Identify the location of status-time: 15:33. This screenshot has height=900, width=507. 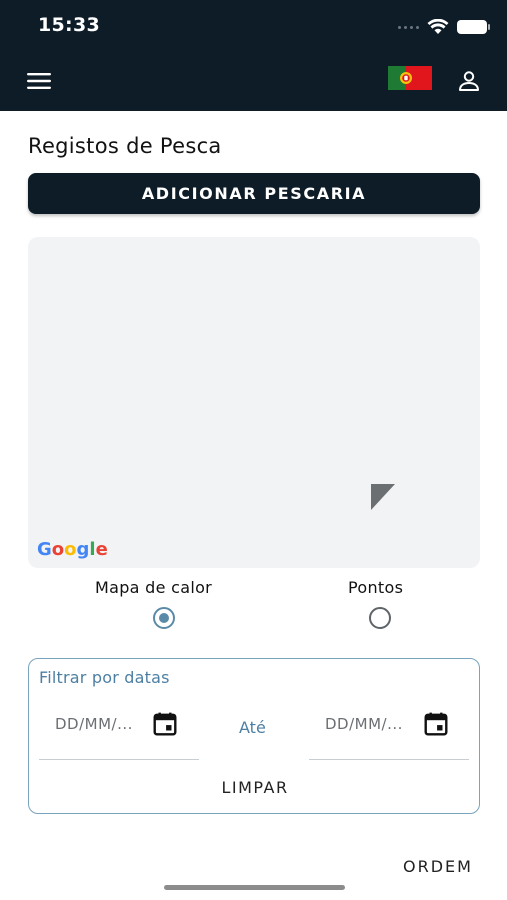
(69, 25).